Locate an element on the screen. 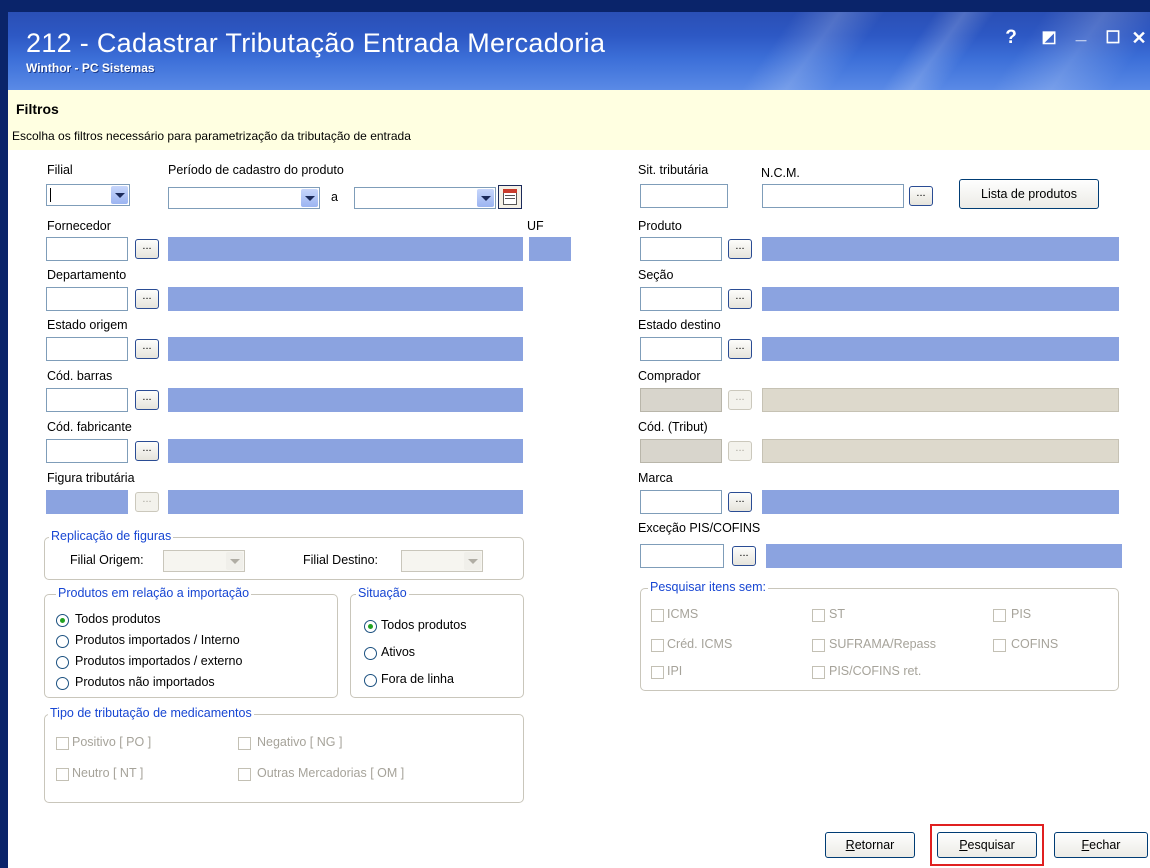 The width and height of the screenshot is (1150, 868). cred-icms-checkbox is located at coordinates (657, 645).